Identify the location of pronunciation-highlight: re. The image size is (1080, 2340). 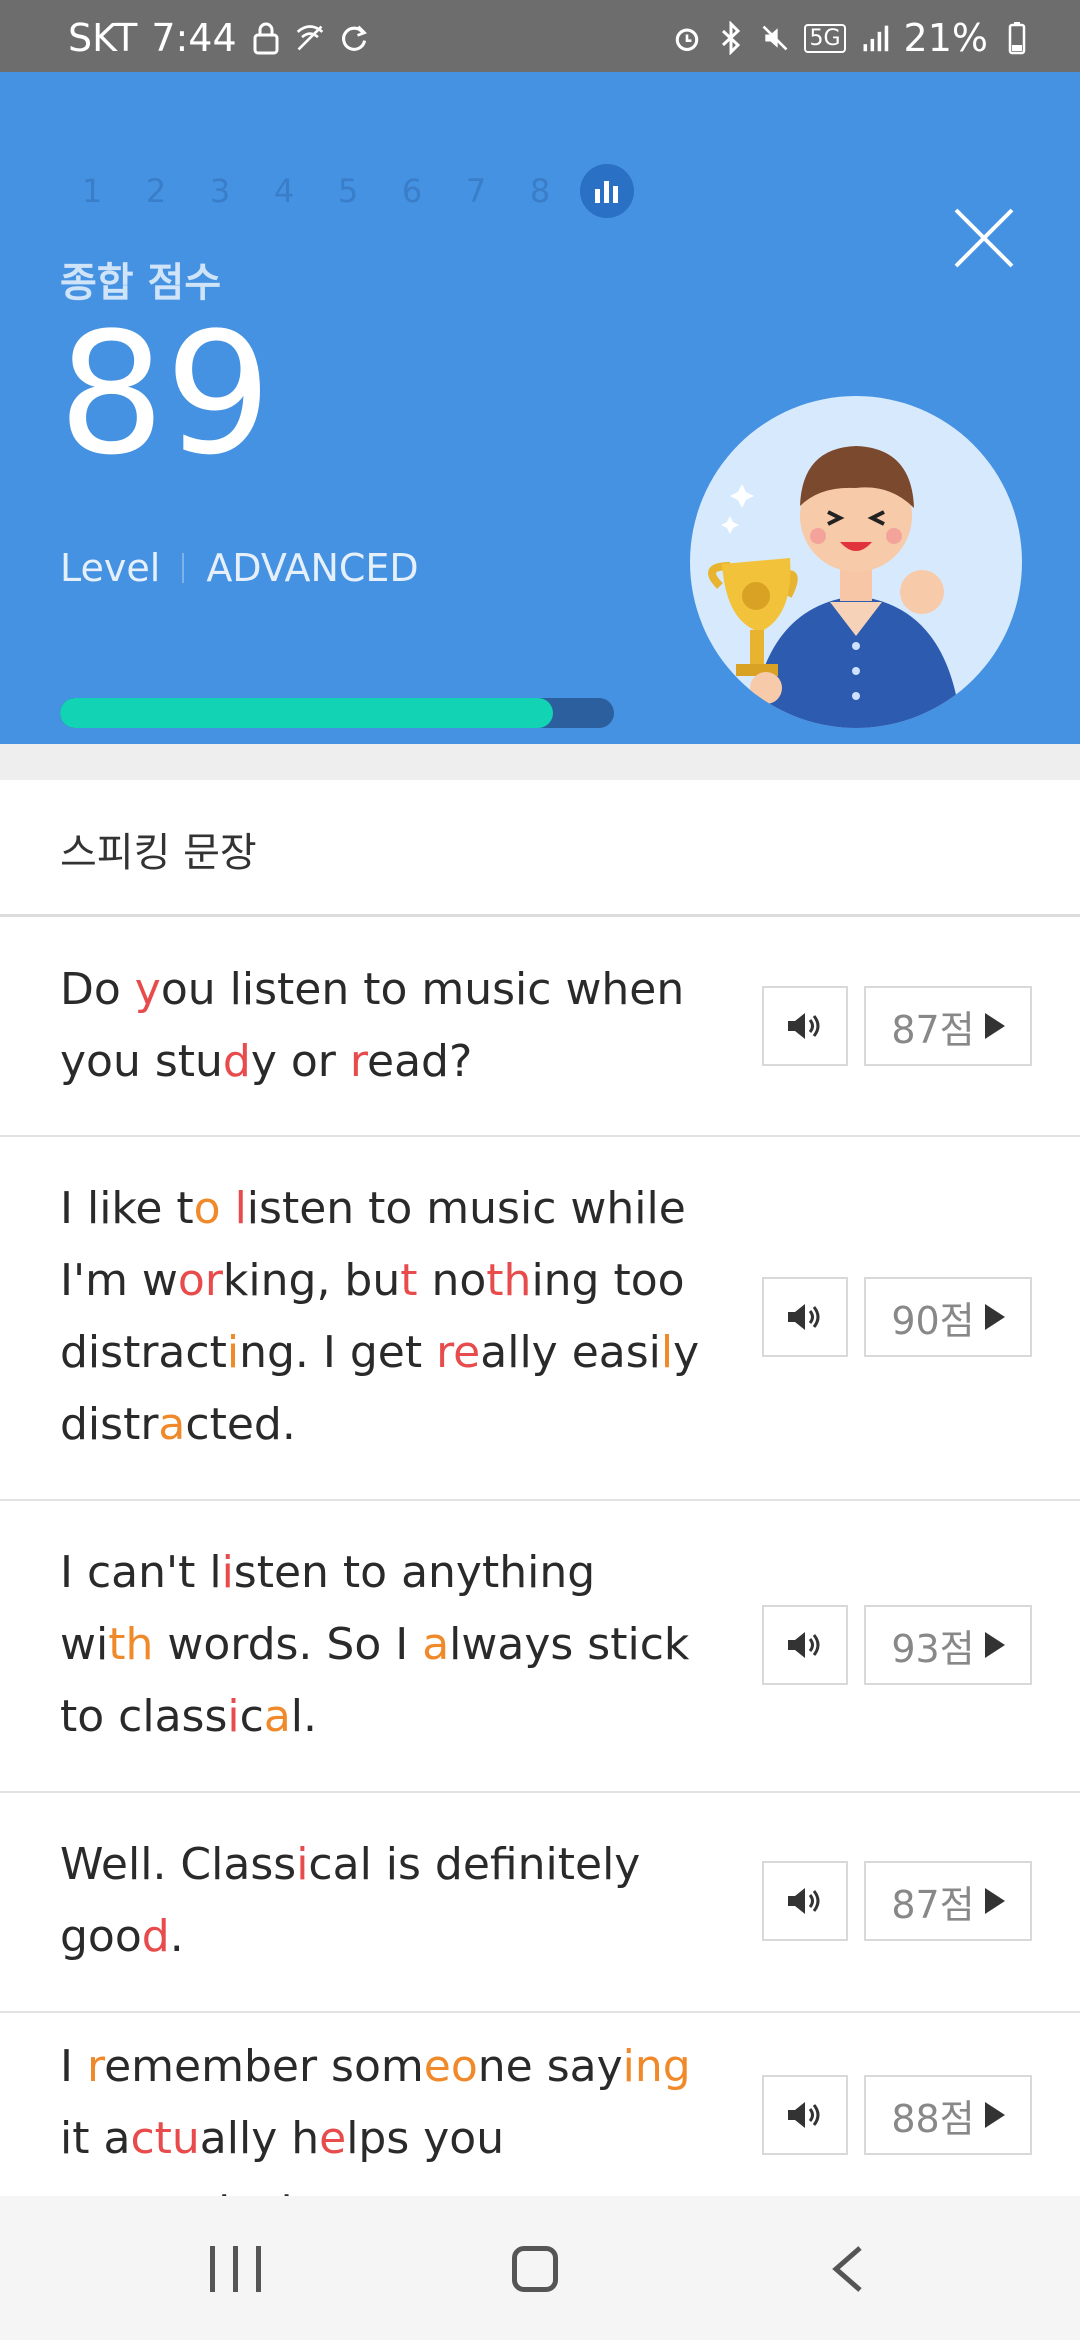
(458, 1352).